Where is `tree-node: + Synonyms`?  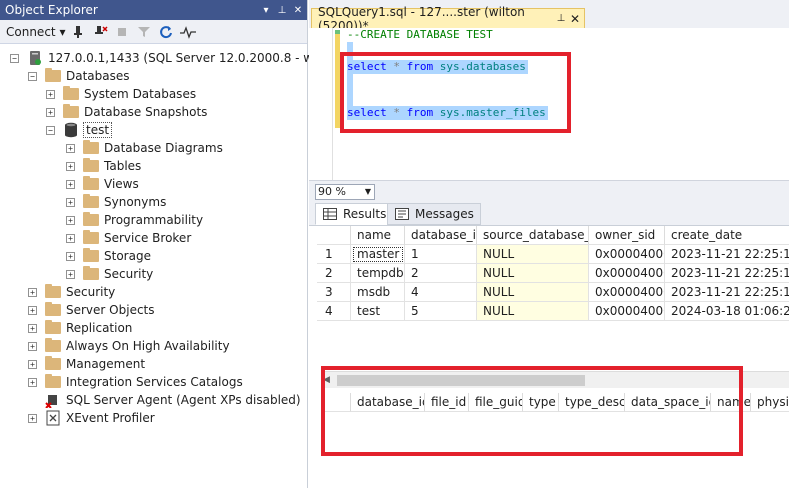 tree-node: + Synonyms is located at coordinates (116, 202).